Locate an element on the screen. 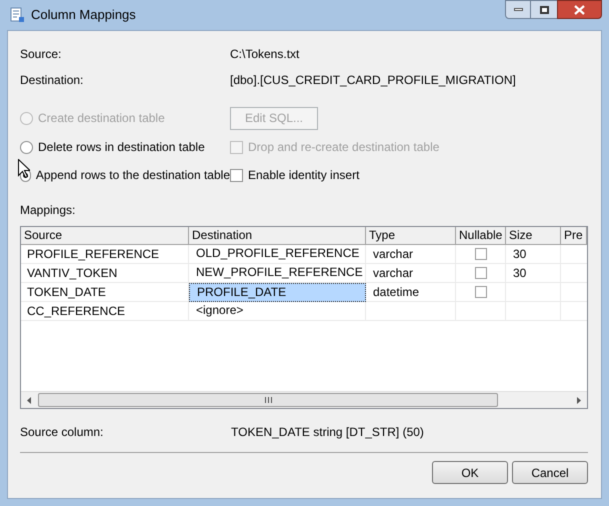 The height and width of the screenshot is (506, 609). column-header: Destination is located at coordinates (277, 236).